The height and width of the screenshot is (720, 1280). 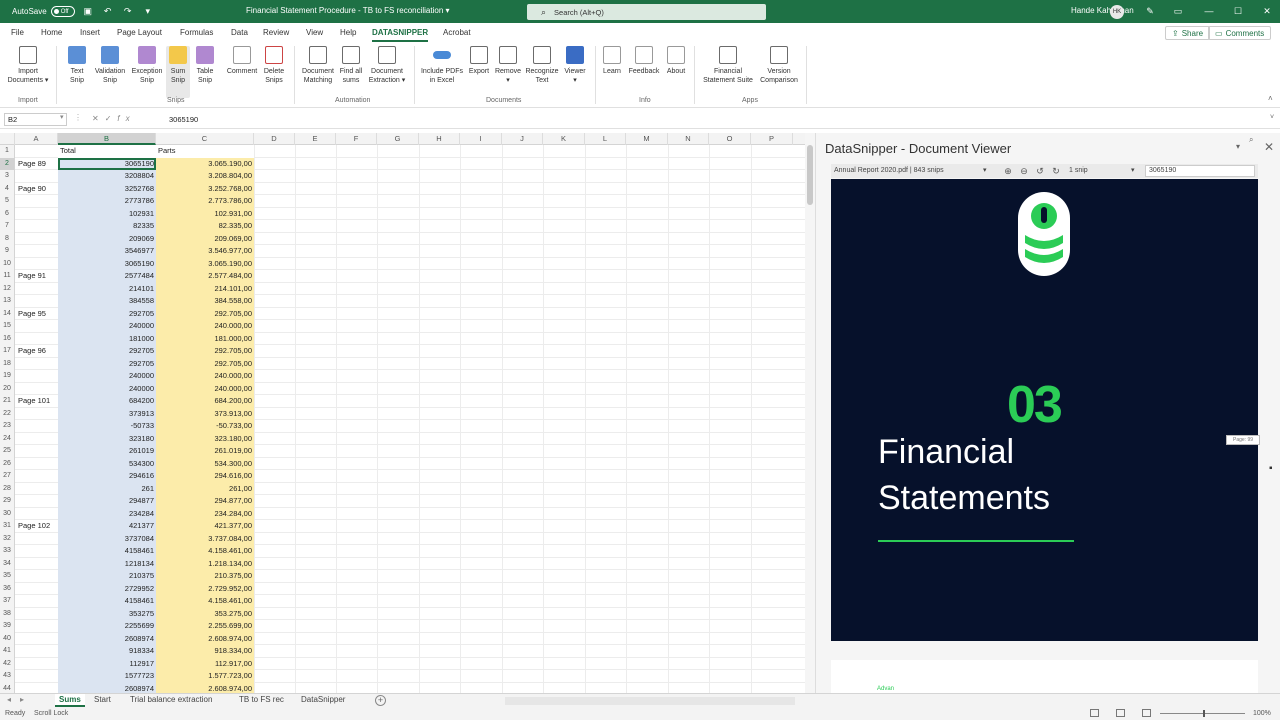 What do you see at coordinates (7, 238) in the screenshot?
I see `row-header: 8` at bounding box center [7, 238].